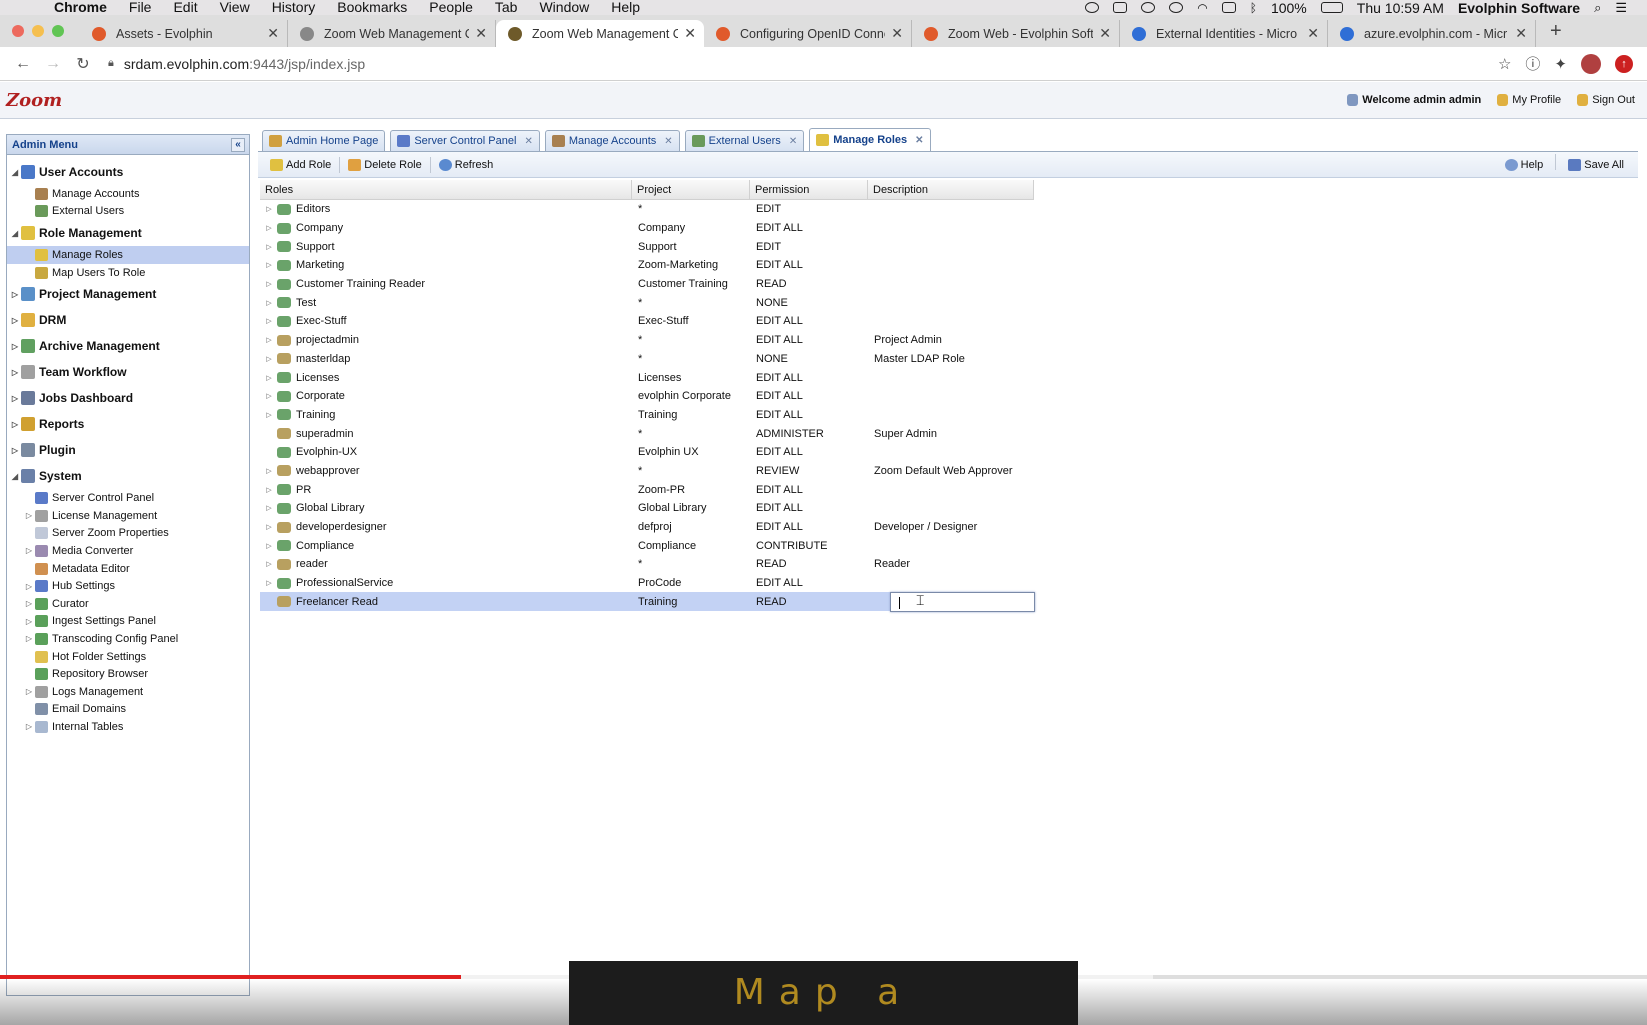 Image resolution: width=1647 pixels, height=1025 pixels. I want to click on menu-section-project-management: ▷ Project Management, so click(128, 294).